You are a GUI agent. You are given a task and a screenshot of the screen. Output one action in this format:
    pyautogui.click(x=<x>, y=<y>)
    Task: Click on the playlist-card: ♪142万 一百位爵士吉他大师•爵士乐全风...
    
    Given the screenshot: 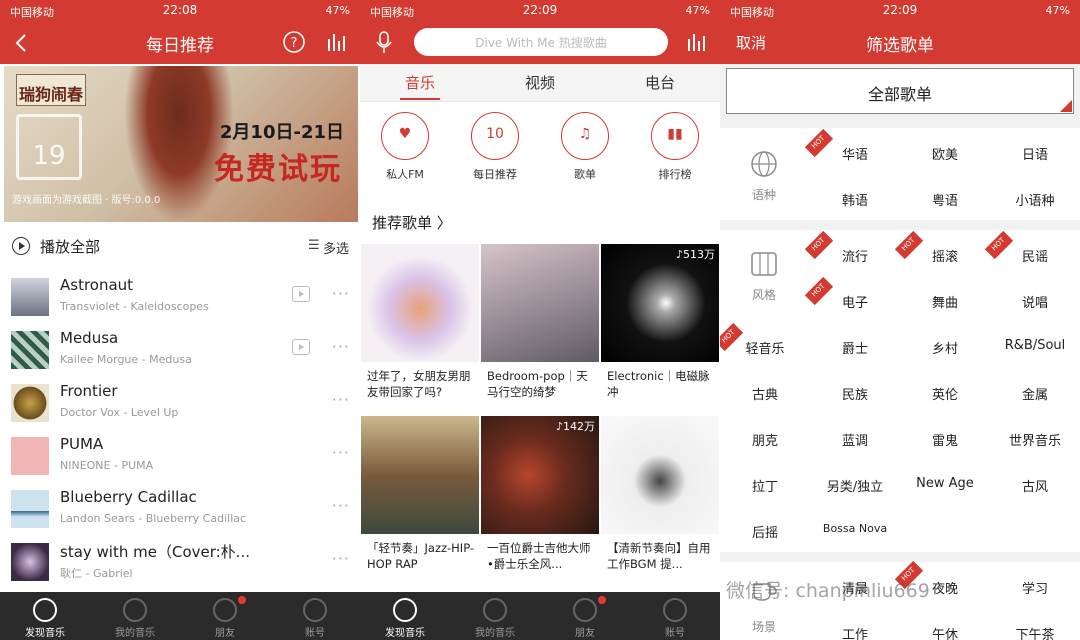 What is the action you would take?
    pyautogui.click(x=540, y=501)
    